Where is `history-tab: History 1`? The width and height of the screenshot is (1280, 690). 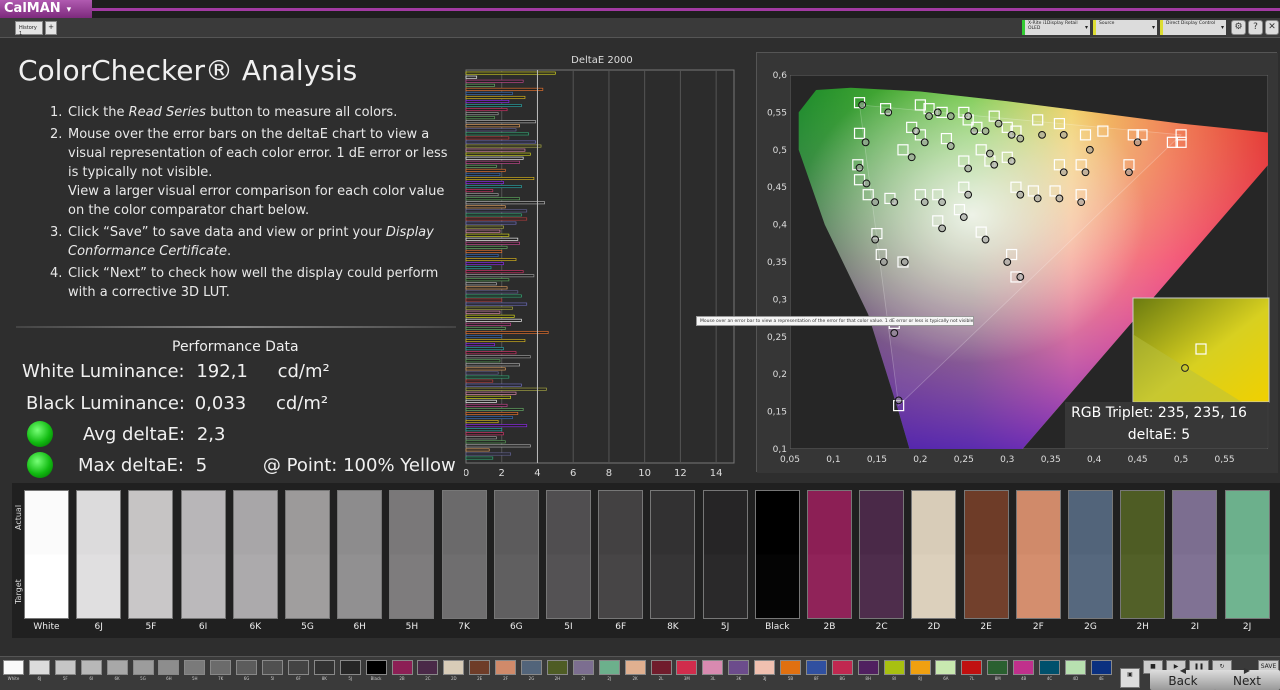 history-tab: History 1 is located at coordinates (29, 29).